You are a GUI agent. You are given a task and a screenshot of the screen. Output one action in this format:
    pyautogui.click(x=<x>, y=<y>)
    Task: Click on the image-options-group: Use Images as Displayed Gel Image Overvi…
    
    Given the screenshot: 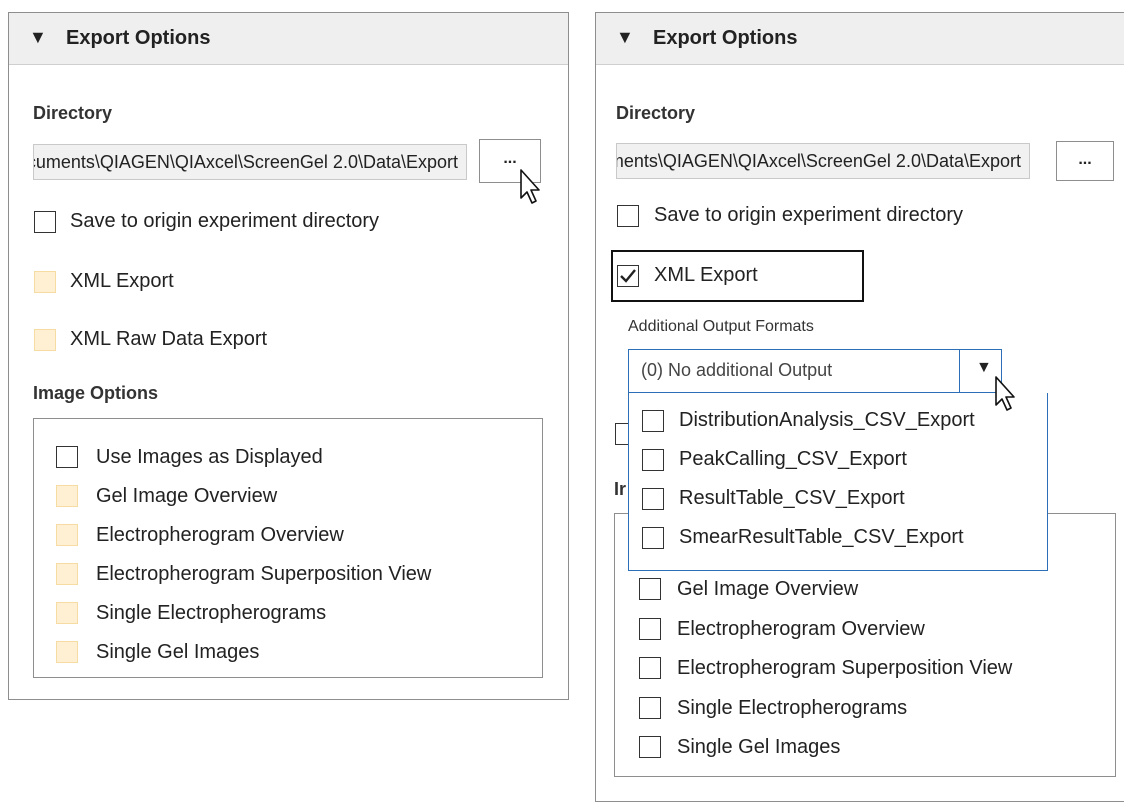 What is the action you would take?
    pyautogui.click(x=288, y=548)
    